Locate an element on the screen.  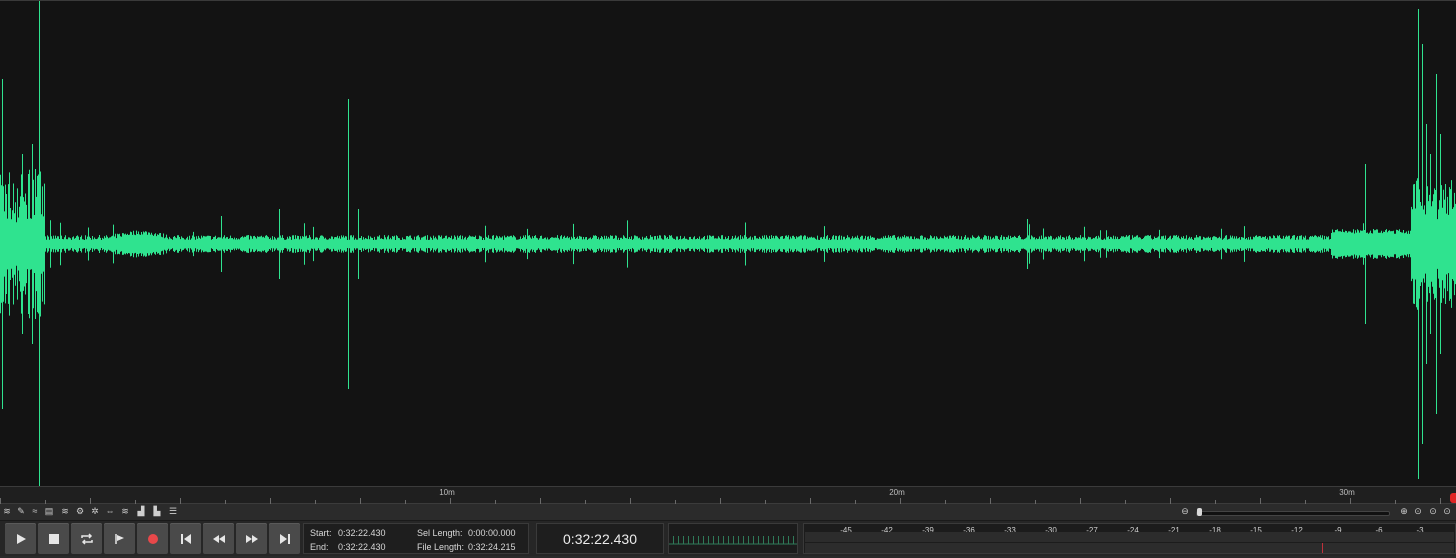
view-toolbar: ≋ ✎ ≈ ▤ ≋ ⚙ ✲ ⇔ ≋ ▟ ▙ ☰ ⊖ ⊕ ⊙ ⊙ ⊙ is located at coordinates (728, 512).